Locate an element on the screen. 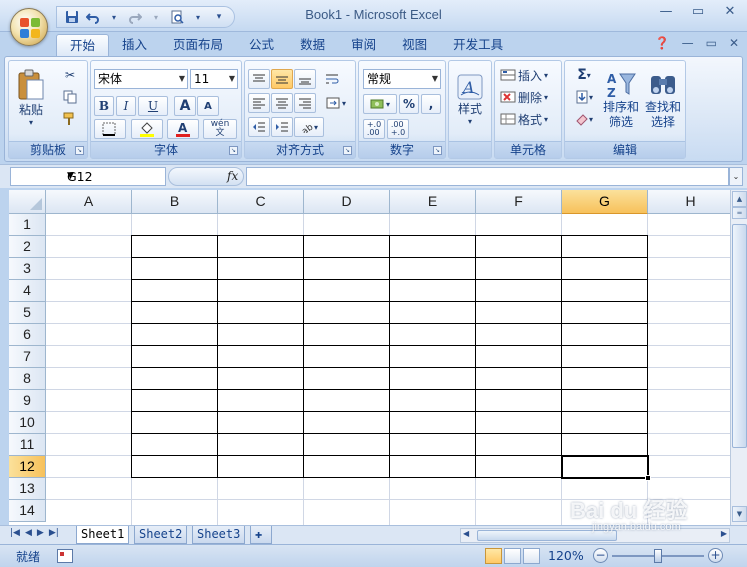 The image size is (747, 567). row-header-1: 1 is located at coordinates (27, 225).